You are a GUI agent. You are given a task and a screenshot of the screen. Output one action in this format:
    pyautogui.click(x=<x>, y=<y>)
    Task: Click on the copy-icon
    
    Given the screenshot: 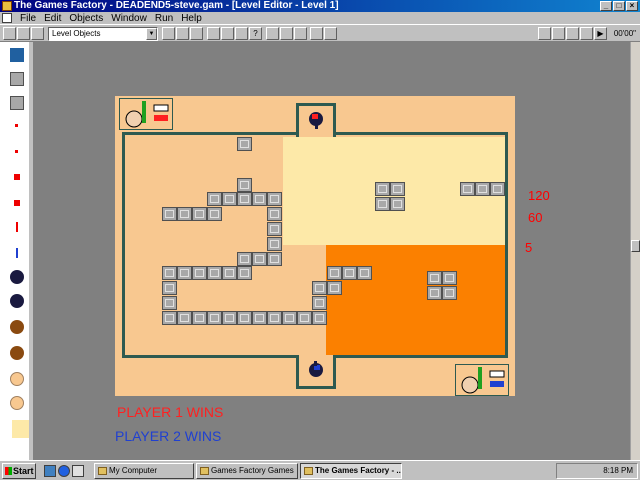 What is the action you would take?
    pyautogui.click(x=286, y=33)
    